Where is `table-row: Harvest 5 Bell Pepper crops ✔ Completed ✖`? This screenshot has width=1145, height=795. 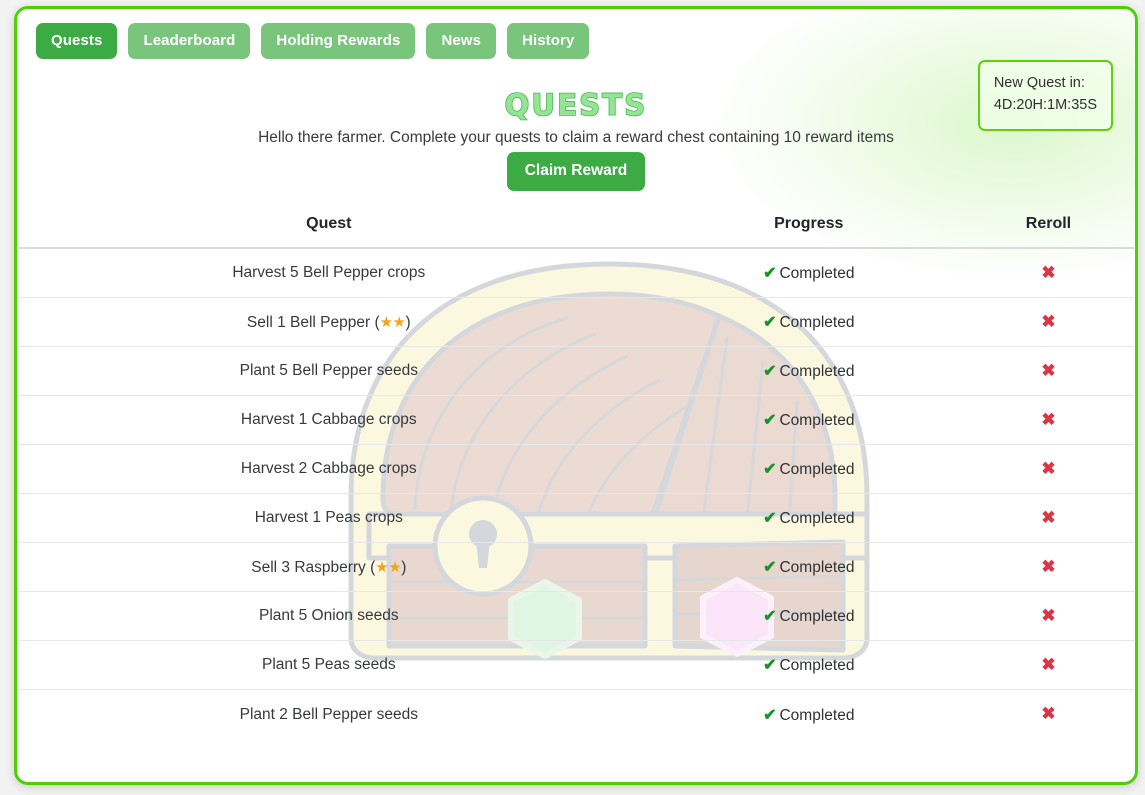 table-row: Harvest 5 Bell Pepper crops ✔ Completed ✖ is located at coordinates (576, 273).